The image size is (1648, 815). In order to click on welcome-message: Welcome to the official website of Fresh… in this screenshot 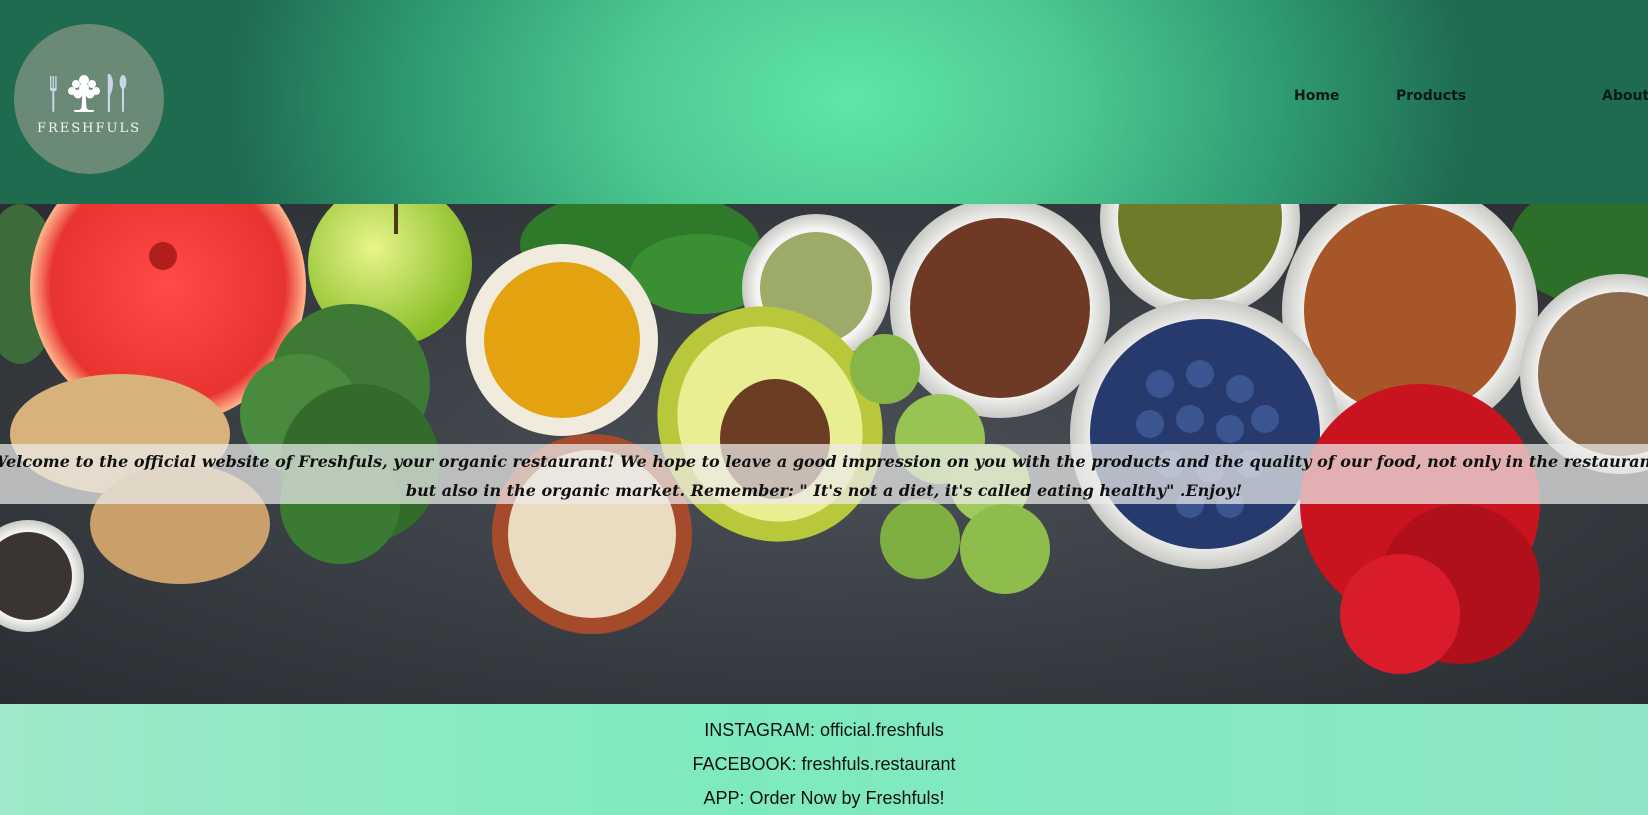, I will do `click(824, 476)`.